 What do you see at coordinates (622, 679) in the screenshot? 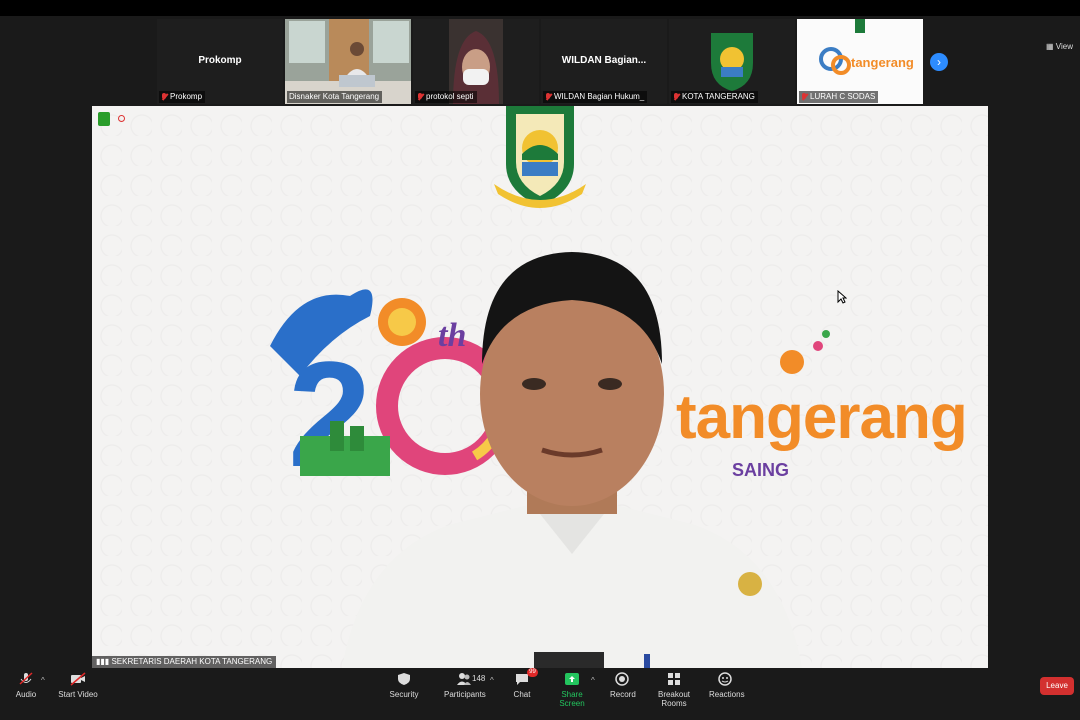
I see `record-icon` at bounding box center [622, 679].